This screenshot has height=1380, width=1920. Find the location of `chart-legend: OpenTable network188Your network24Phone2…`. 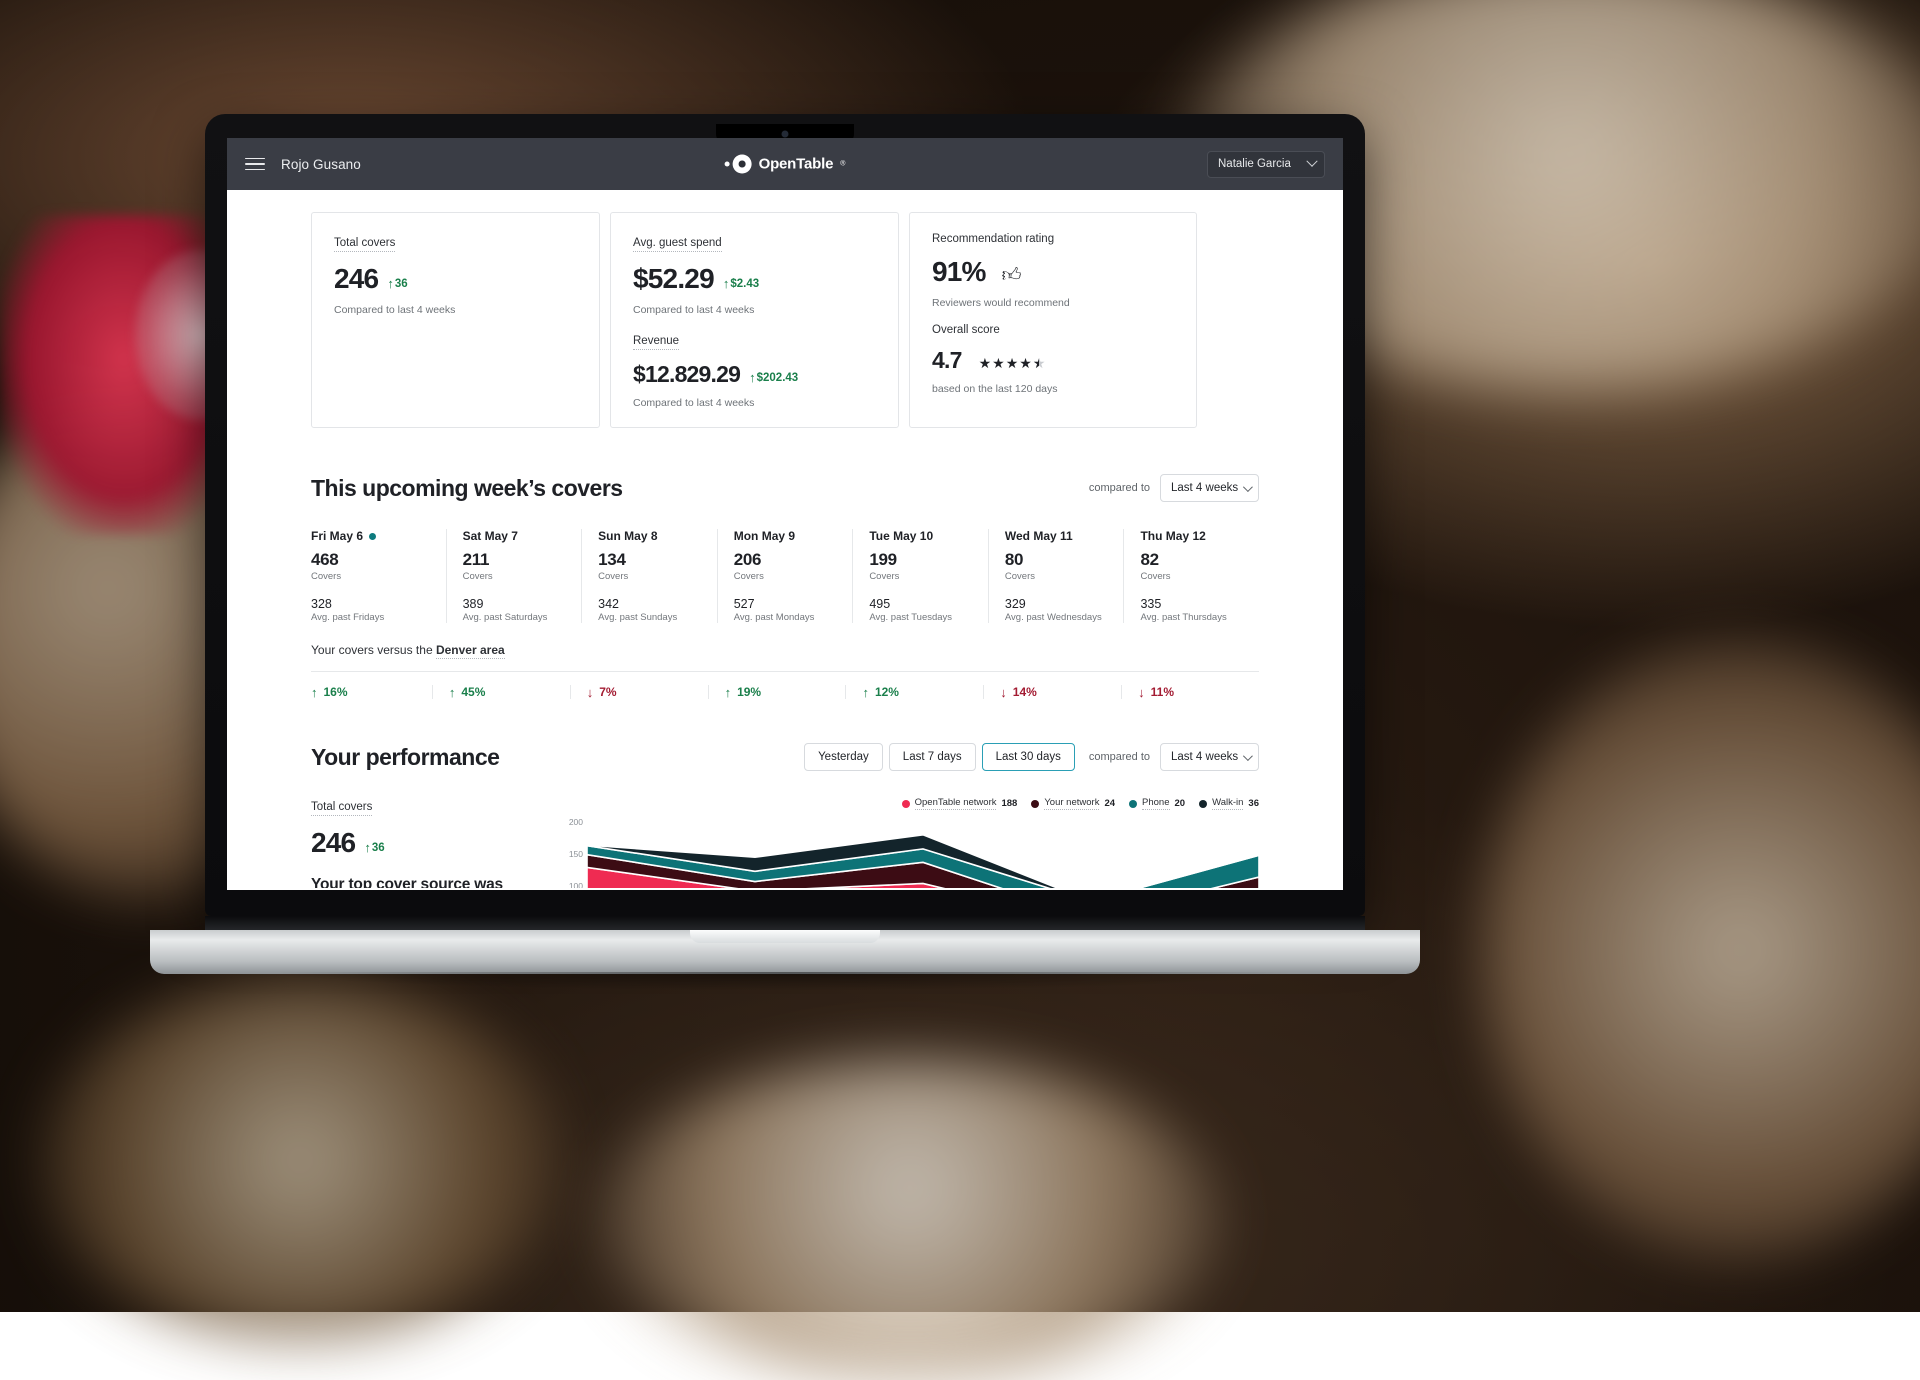

chart-legend: OpenTable network188Your network24Phone2… is located at coordinates (910, 803).